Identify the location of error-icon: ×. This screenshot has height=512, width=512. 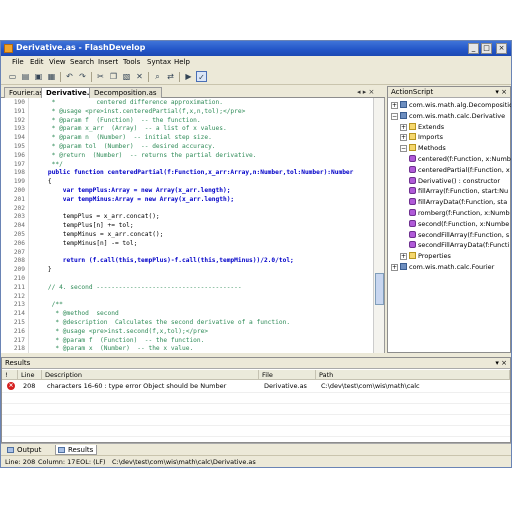
(11, 386).